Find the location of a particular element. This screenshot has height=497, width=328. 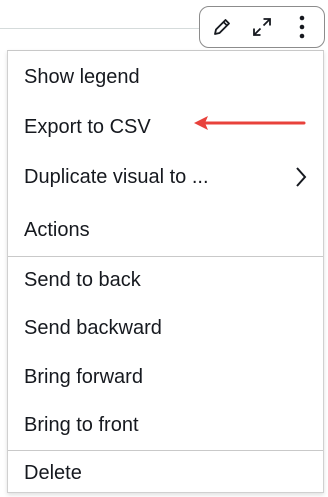

annotation-arrow-icon is located at coordinates (250, 123).